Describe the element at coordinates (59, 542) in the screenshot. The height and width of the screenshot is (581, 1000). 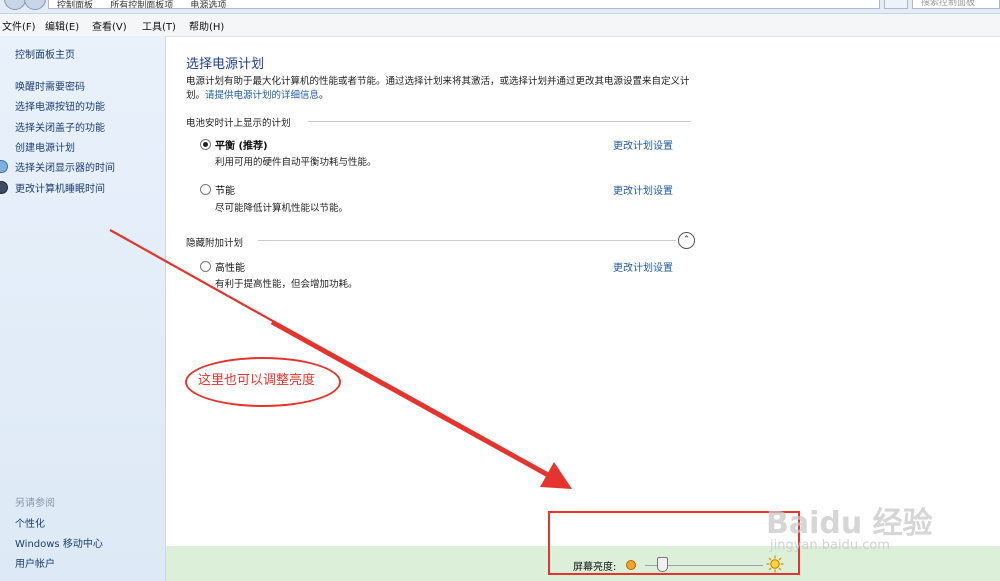
I see `see-also-mobility-center: Windows 移动中心` at that location.